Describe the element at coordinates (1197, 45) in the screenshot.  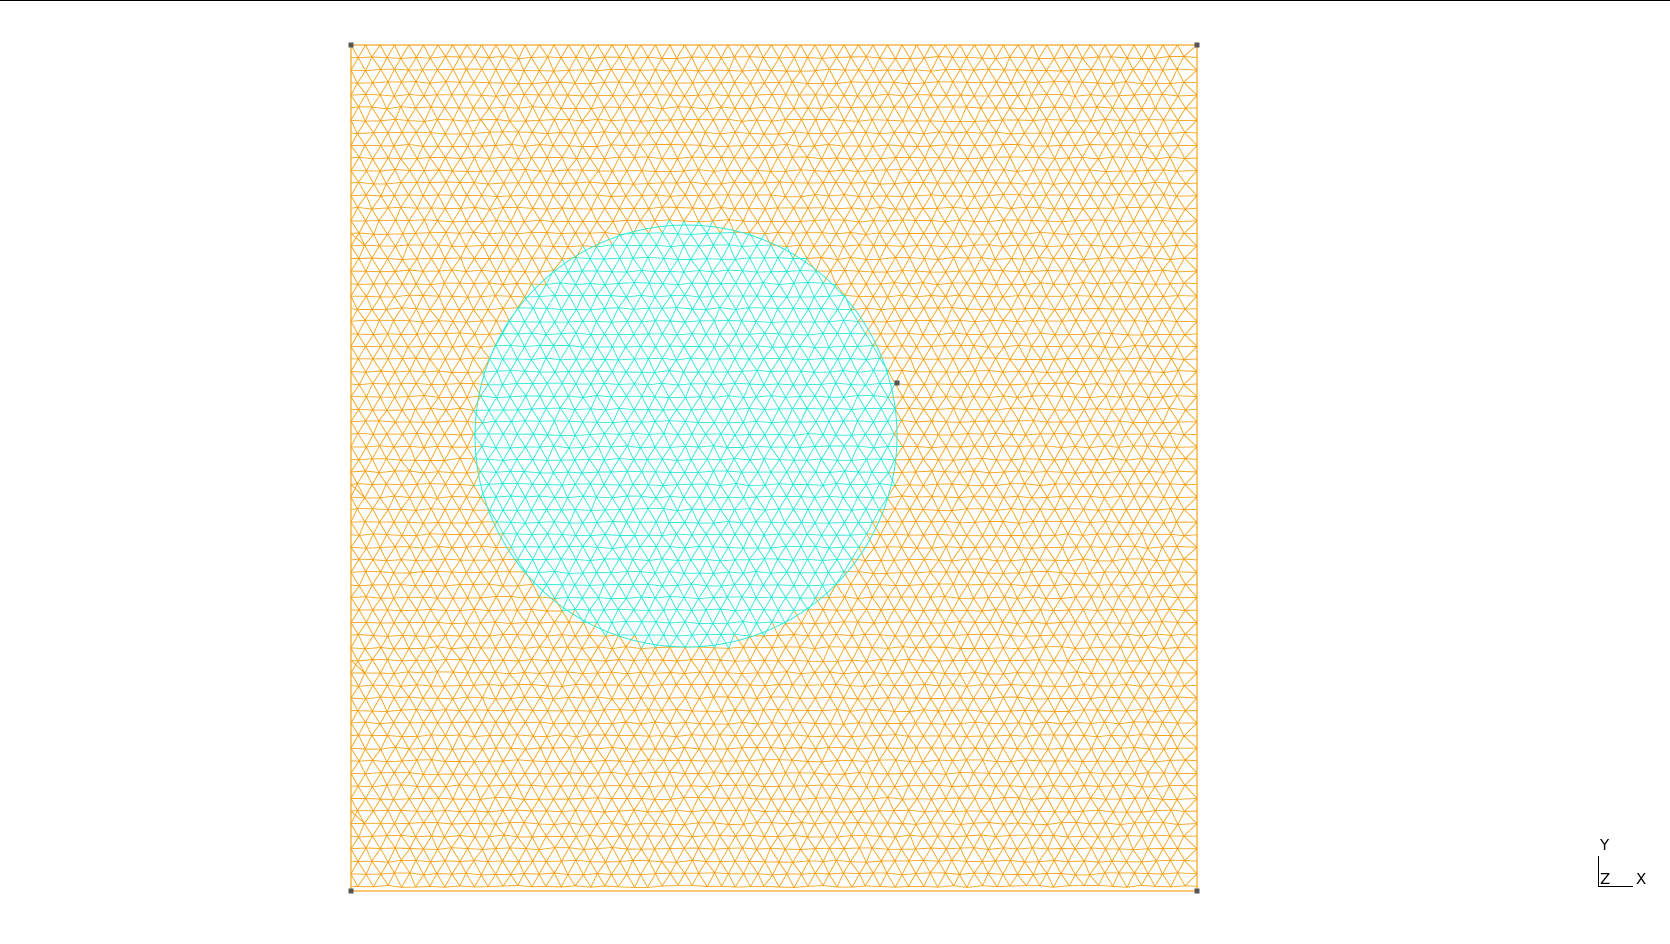
I see `corner-top-right-vertex` at that location.